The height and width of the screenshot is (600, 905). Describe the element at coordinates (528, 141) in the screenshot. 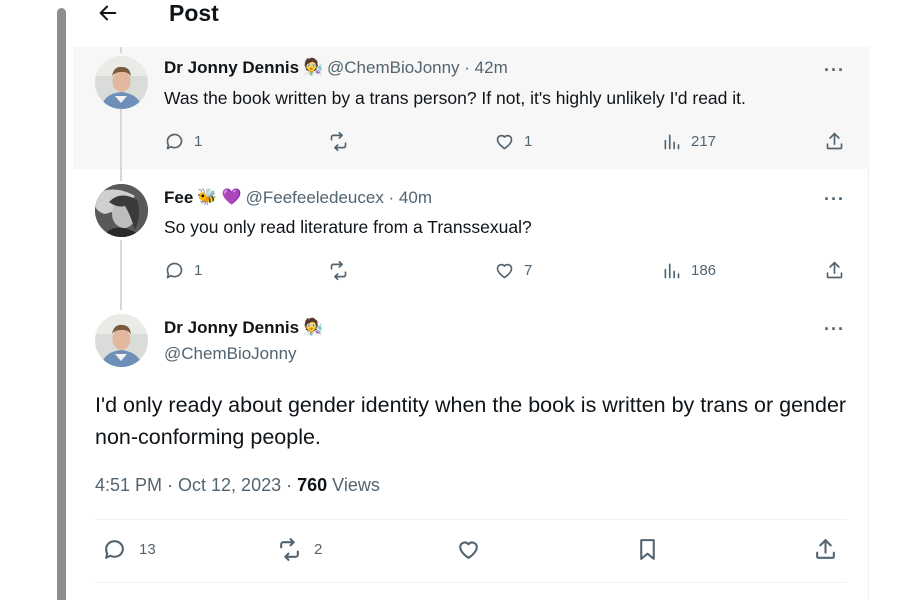

I see `like-count: 1` at that location.